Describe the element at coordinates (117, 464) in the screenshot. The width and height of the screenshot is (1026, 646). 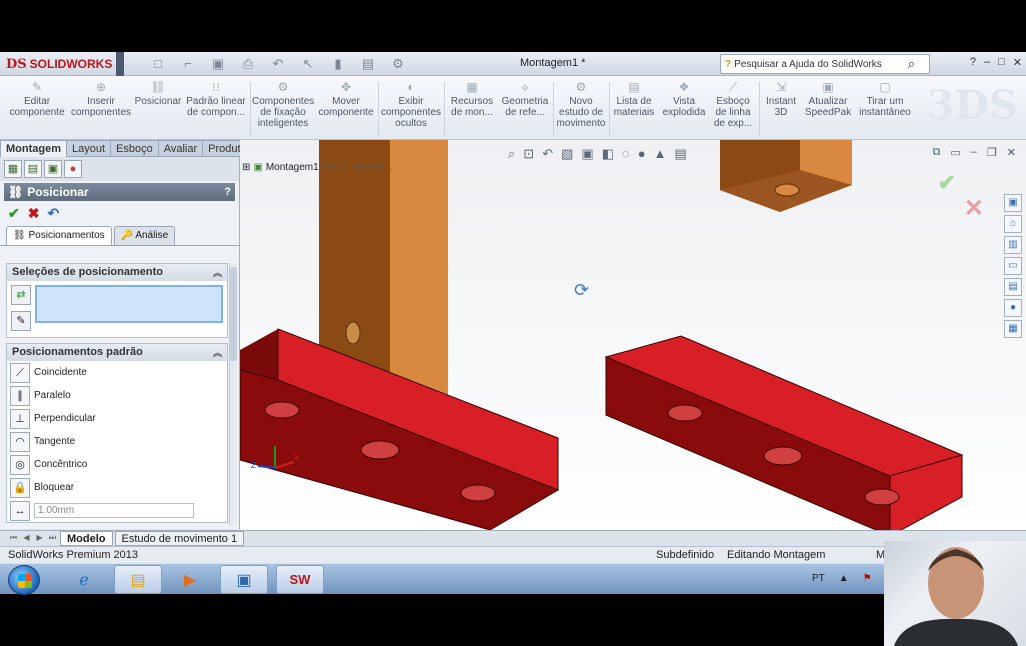
I see `mate-concentric: ◎ Concêntrico` at that location.